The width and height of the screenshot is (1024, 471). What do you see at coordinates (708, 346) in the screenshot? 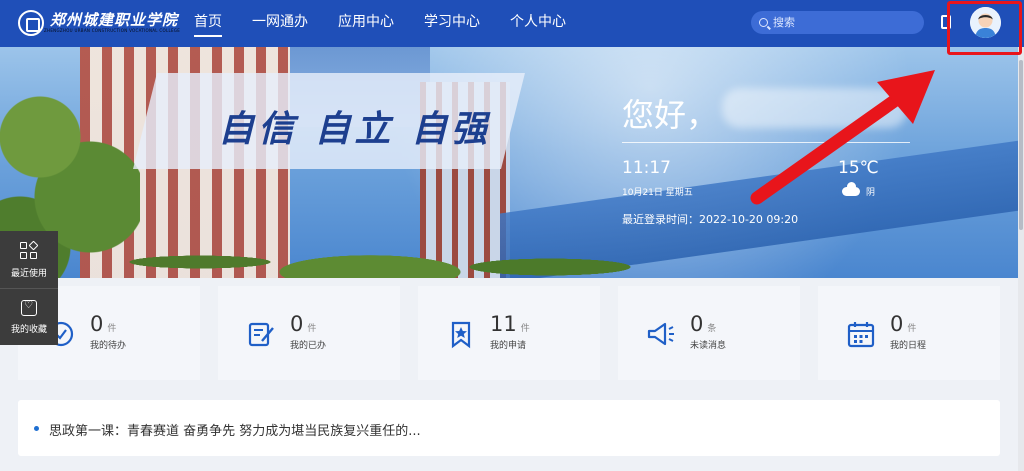
I see `unread-label: 未读消息` at bounding box center [708, 346].